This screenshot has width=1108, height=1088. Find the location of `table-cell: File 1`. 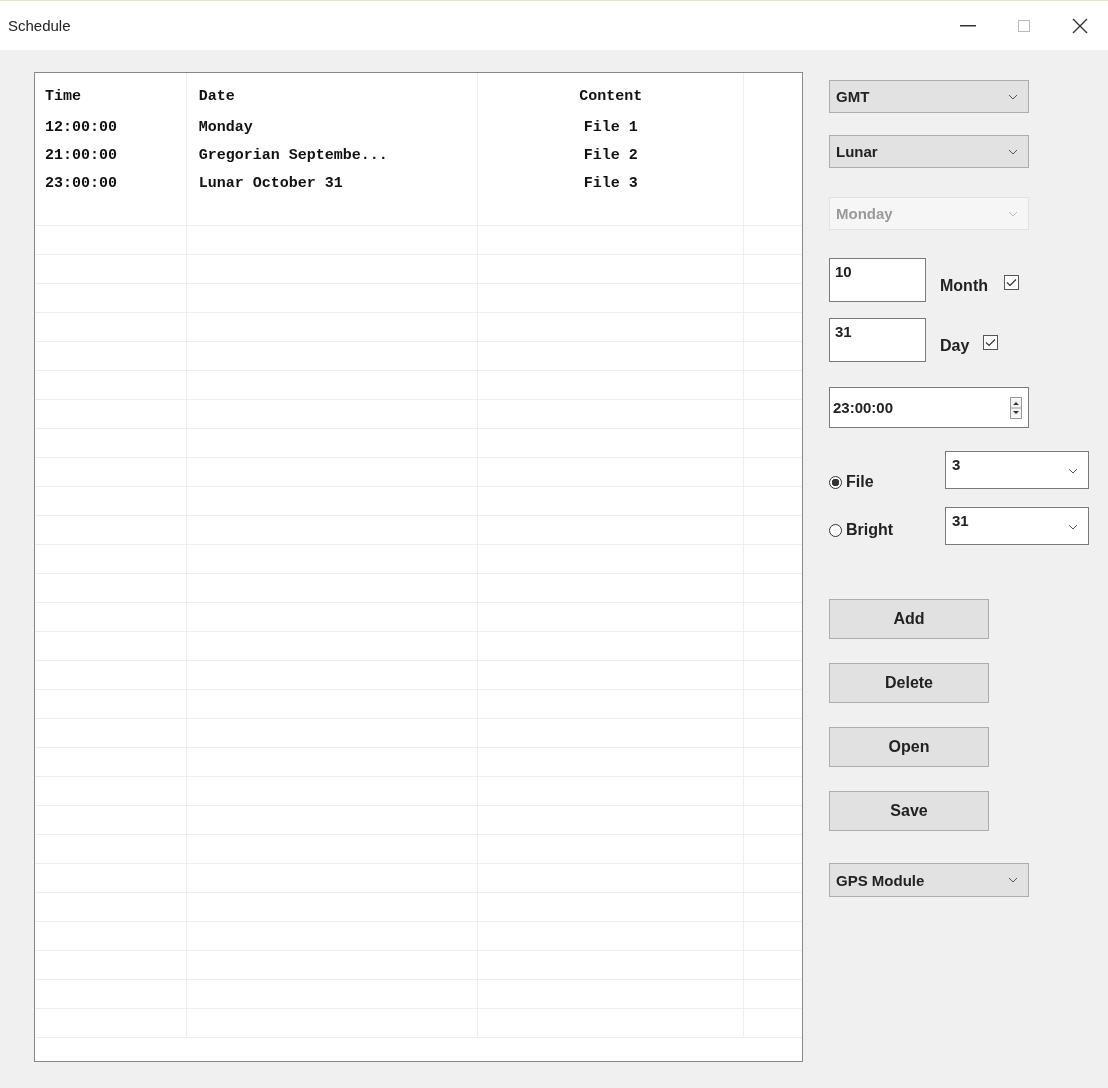

table-cell: File 1 is located at coordinates (610, 127).